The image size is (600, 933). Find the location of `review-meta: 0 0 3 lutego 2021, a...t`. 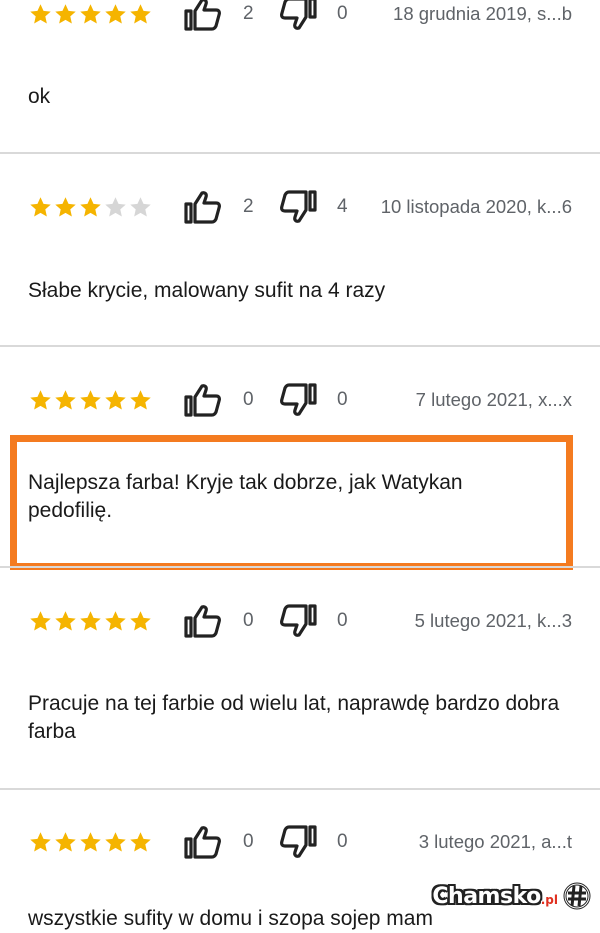

review-meta: 0 0 3 lutego 2021, a...t is located at coordinates (300, 842).